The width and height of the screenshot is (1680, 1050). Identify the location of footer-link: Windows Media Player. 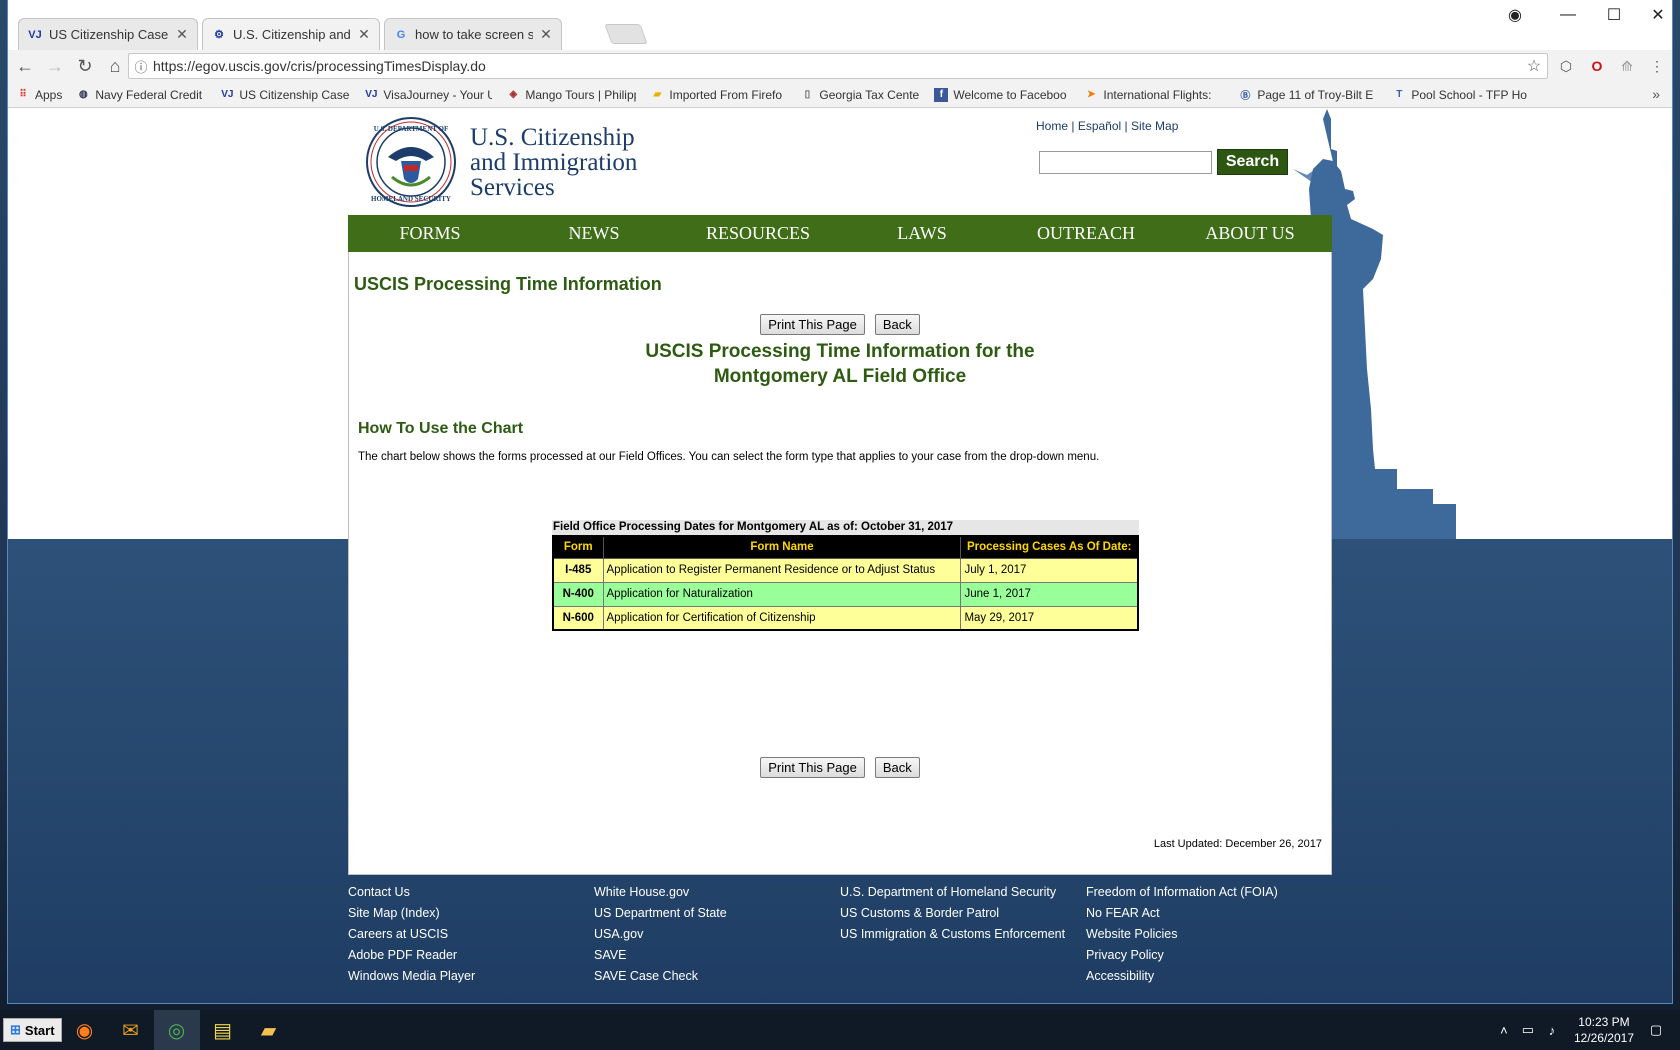
(411, 976).